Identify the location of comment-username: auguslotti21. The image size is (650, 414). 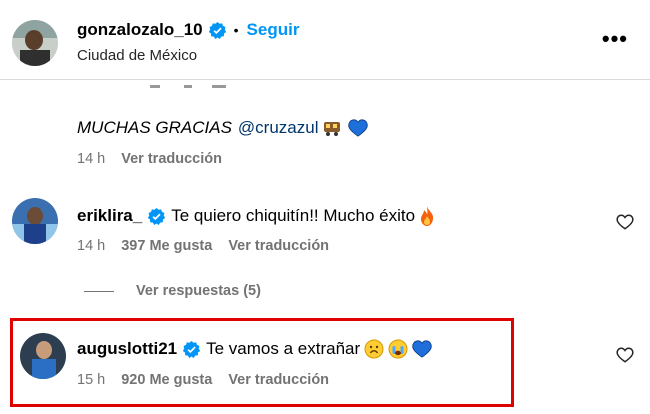
(127, 349).